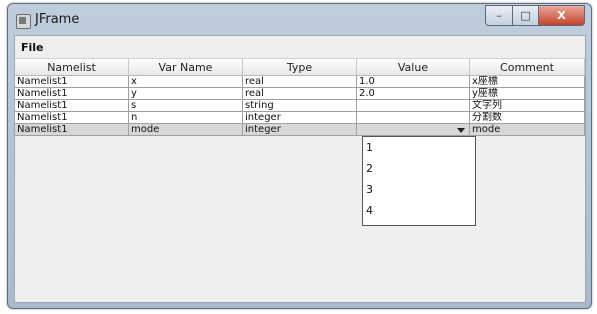 The image size is (597, 314). I want to click on table-row: Namelist1 s string 文字列, so click(300, 106).